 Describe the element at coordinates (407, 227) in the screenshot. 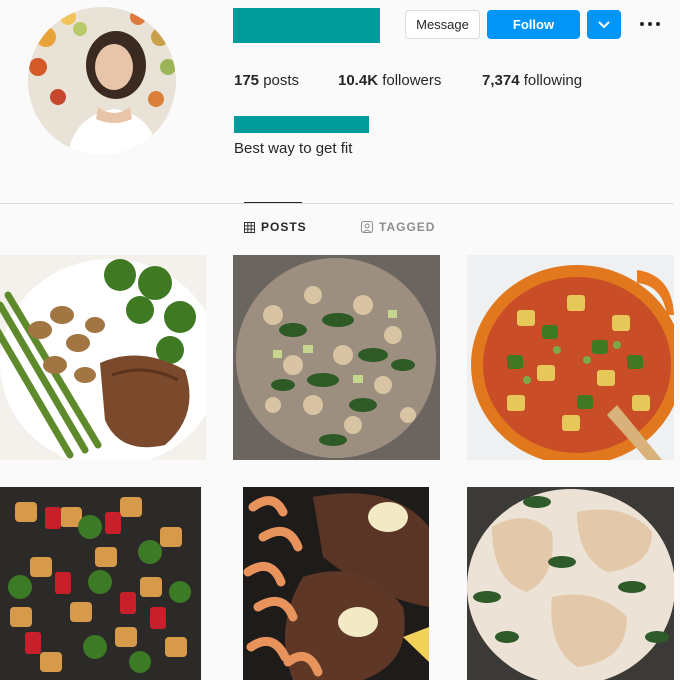

I see `tab-tagged-label: TAGGED` at that location.